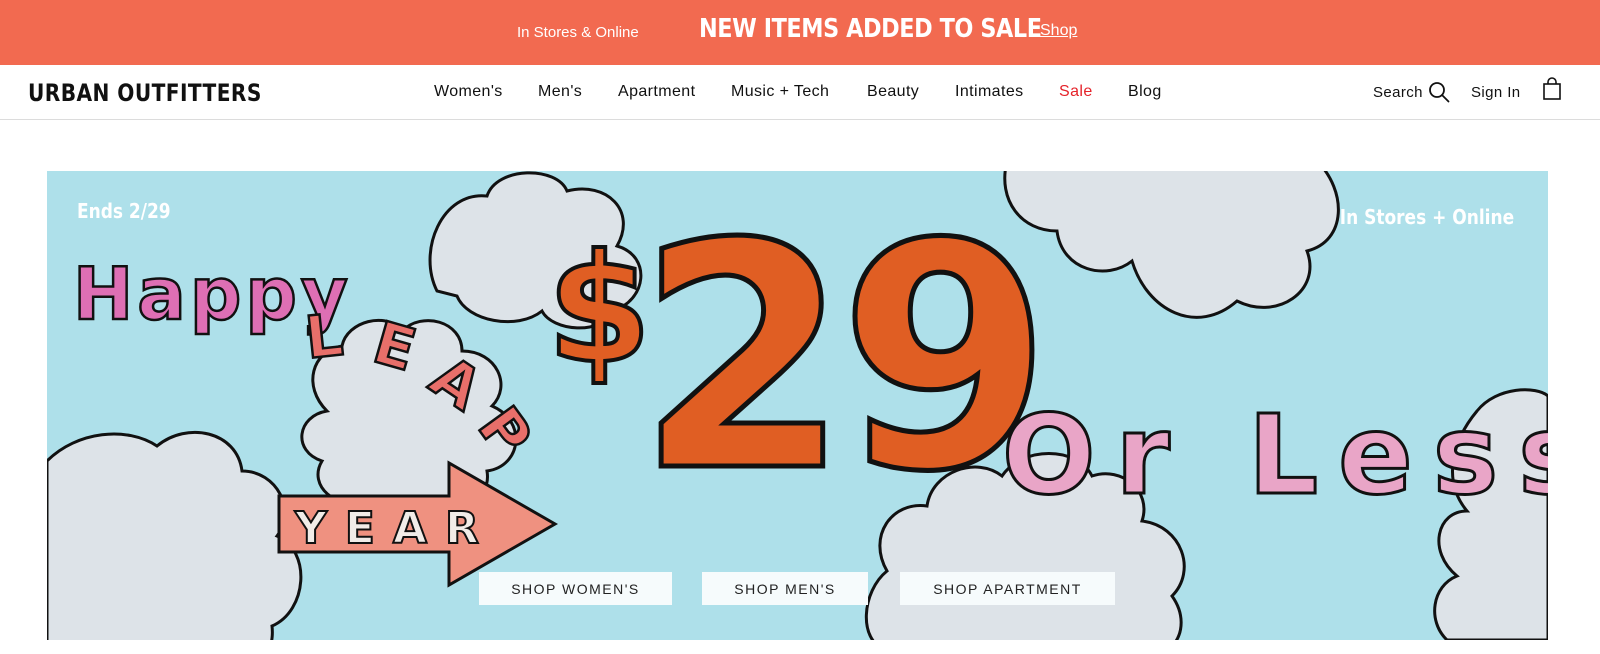  Describe the element at coordinates (656, 92) in the screenshot. I see `nav-item-apartment: Apartment` at that location.